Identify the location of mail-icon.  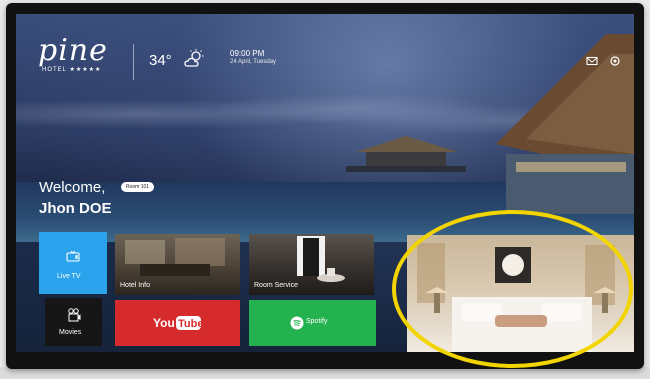
(592, 61).